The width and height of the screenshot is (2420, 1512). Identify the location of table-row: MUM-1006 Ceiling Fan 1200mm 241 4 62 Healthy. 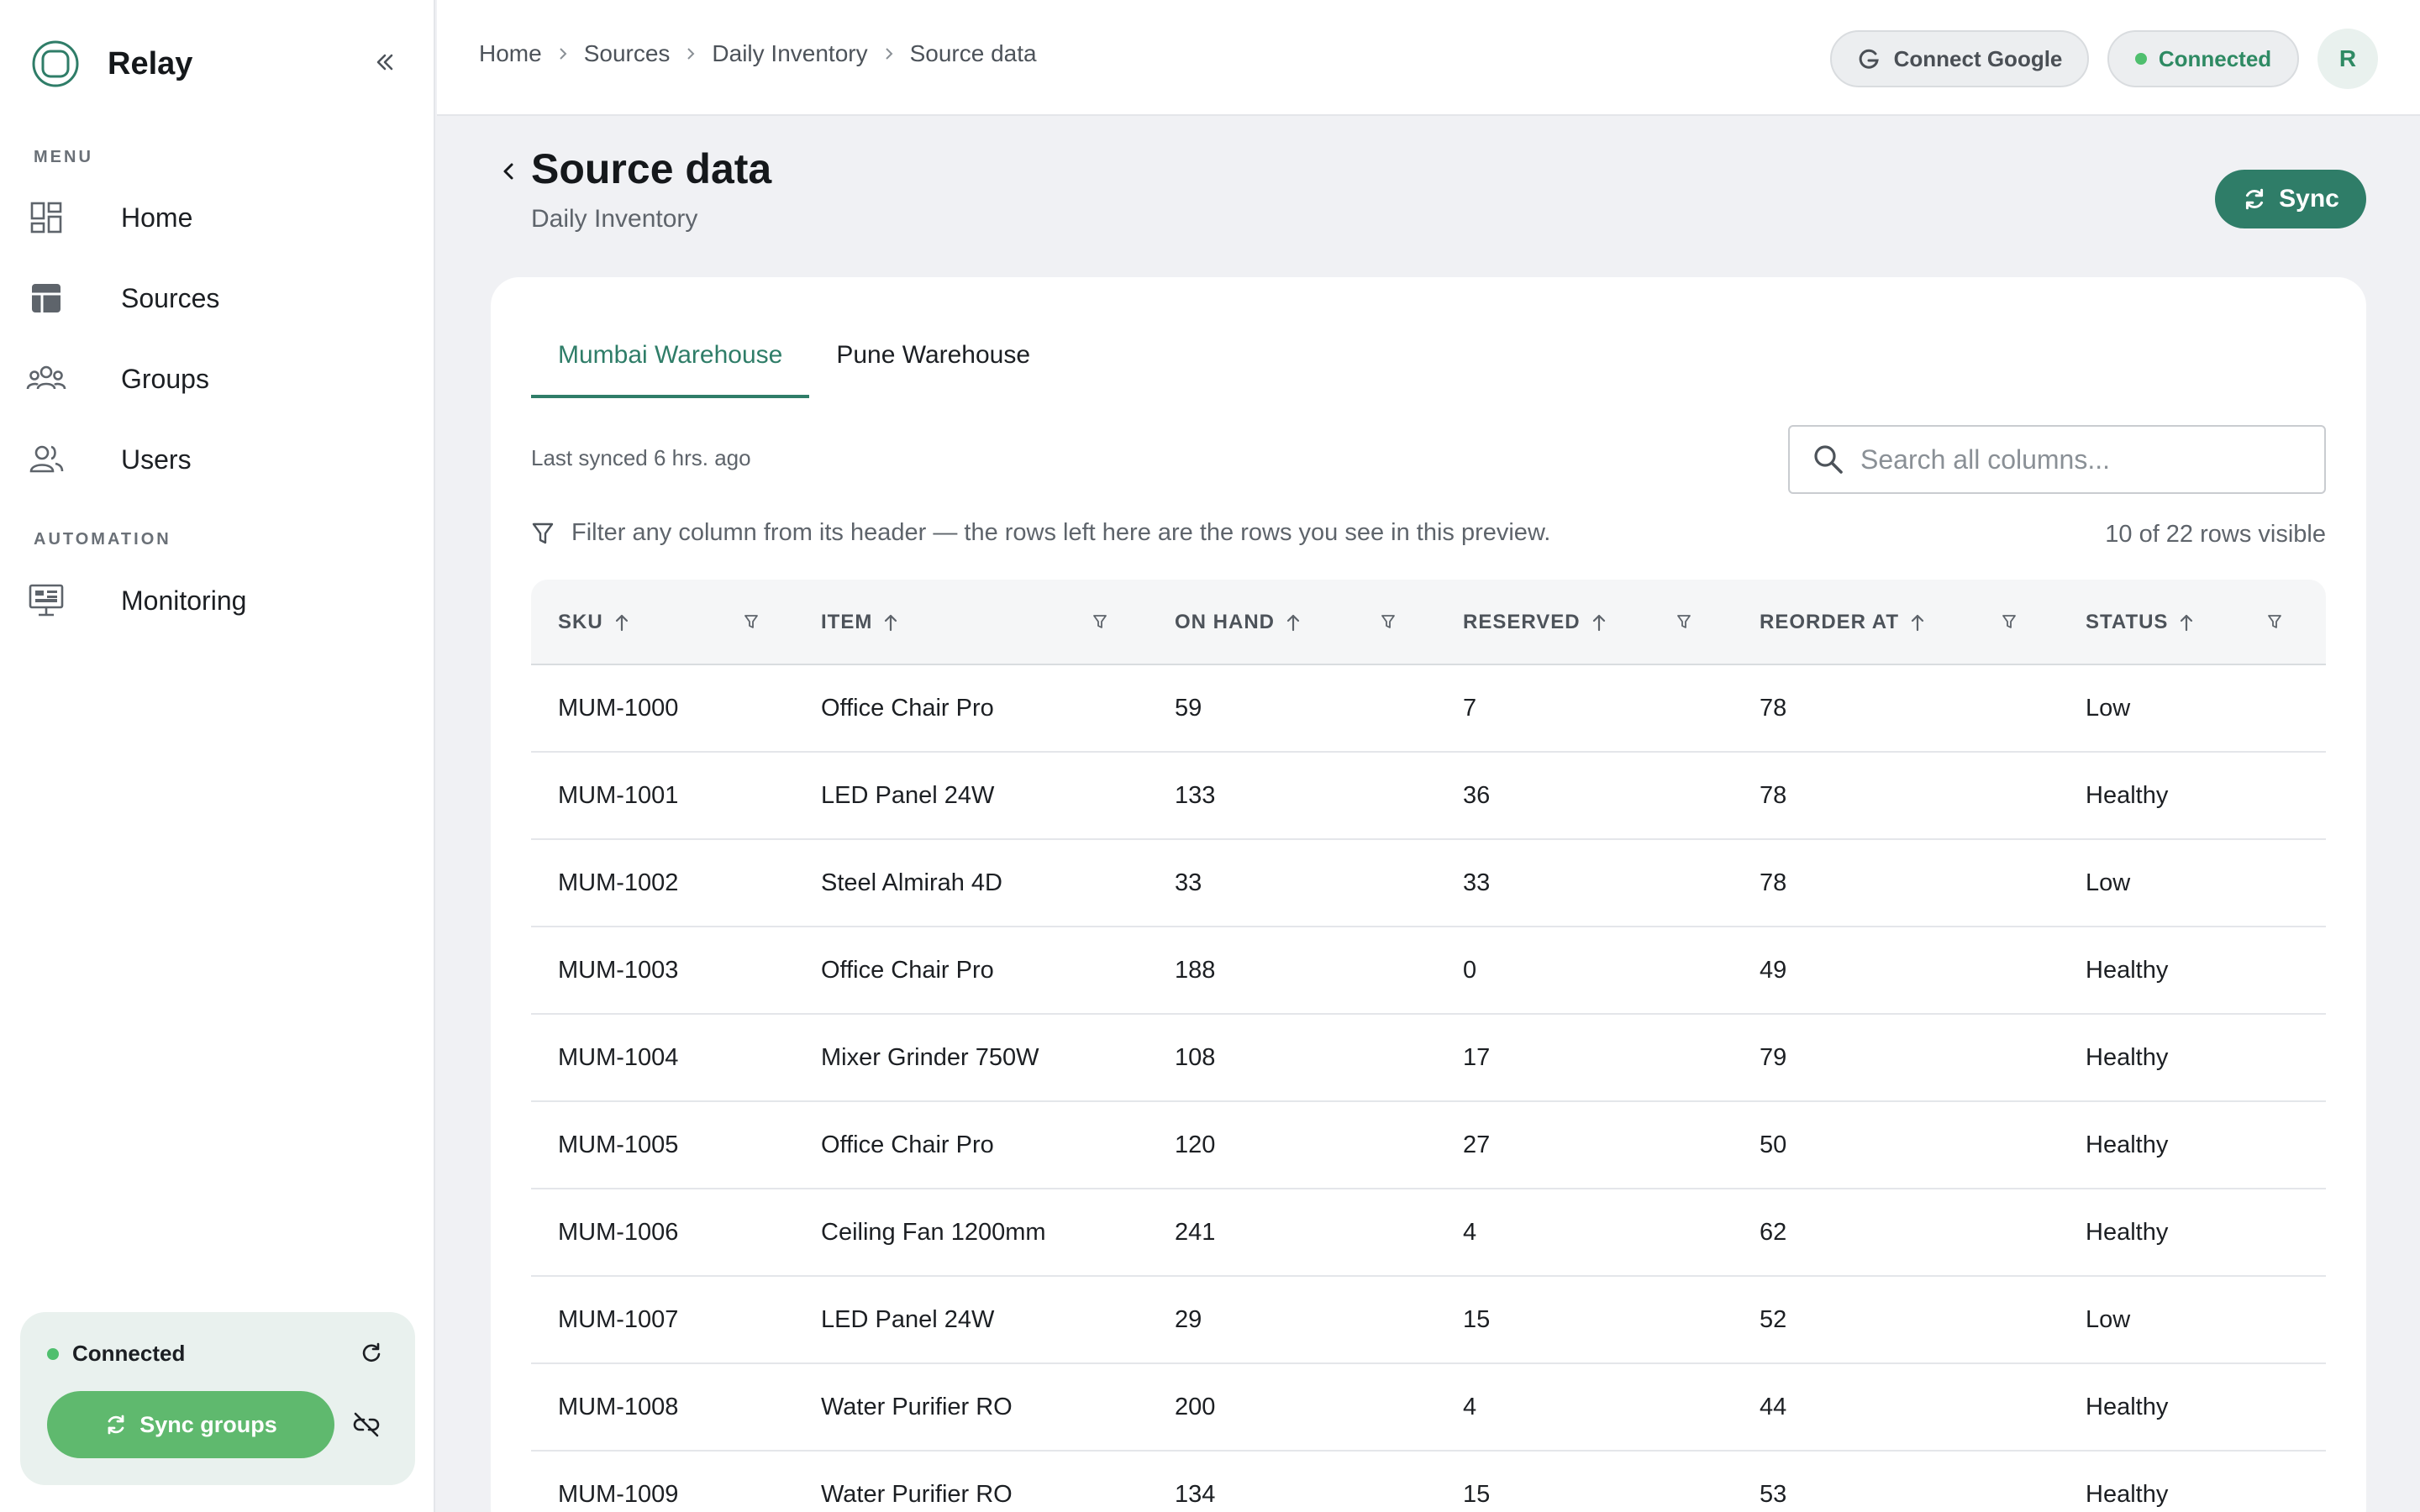
(1428, 1233).